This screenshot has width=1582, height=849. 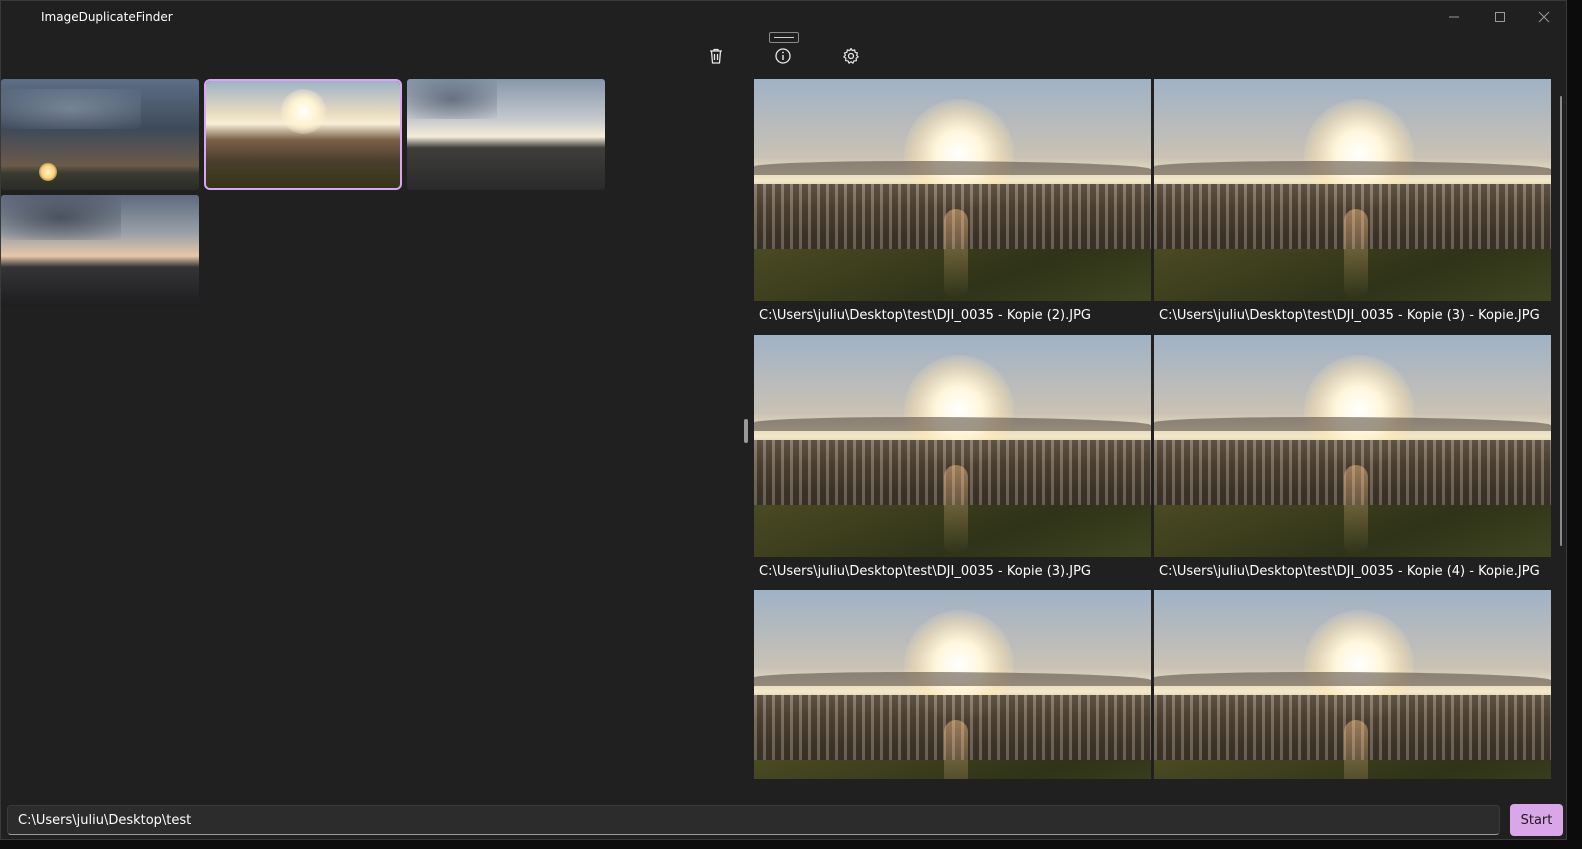 I want to click on delete-button, so click(x=716, y=56).